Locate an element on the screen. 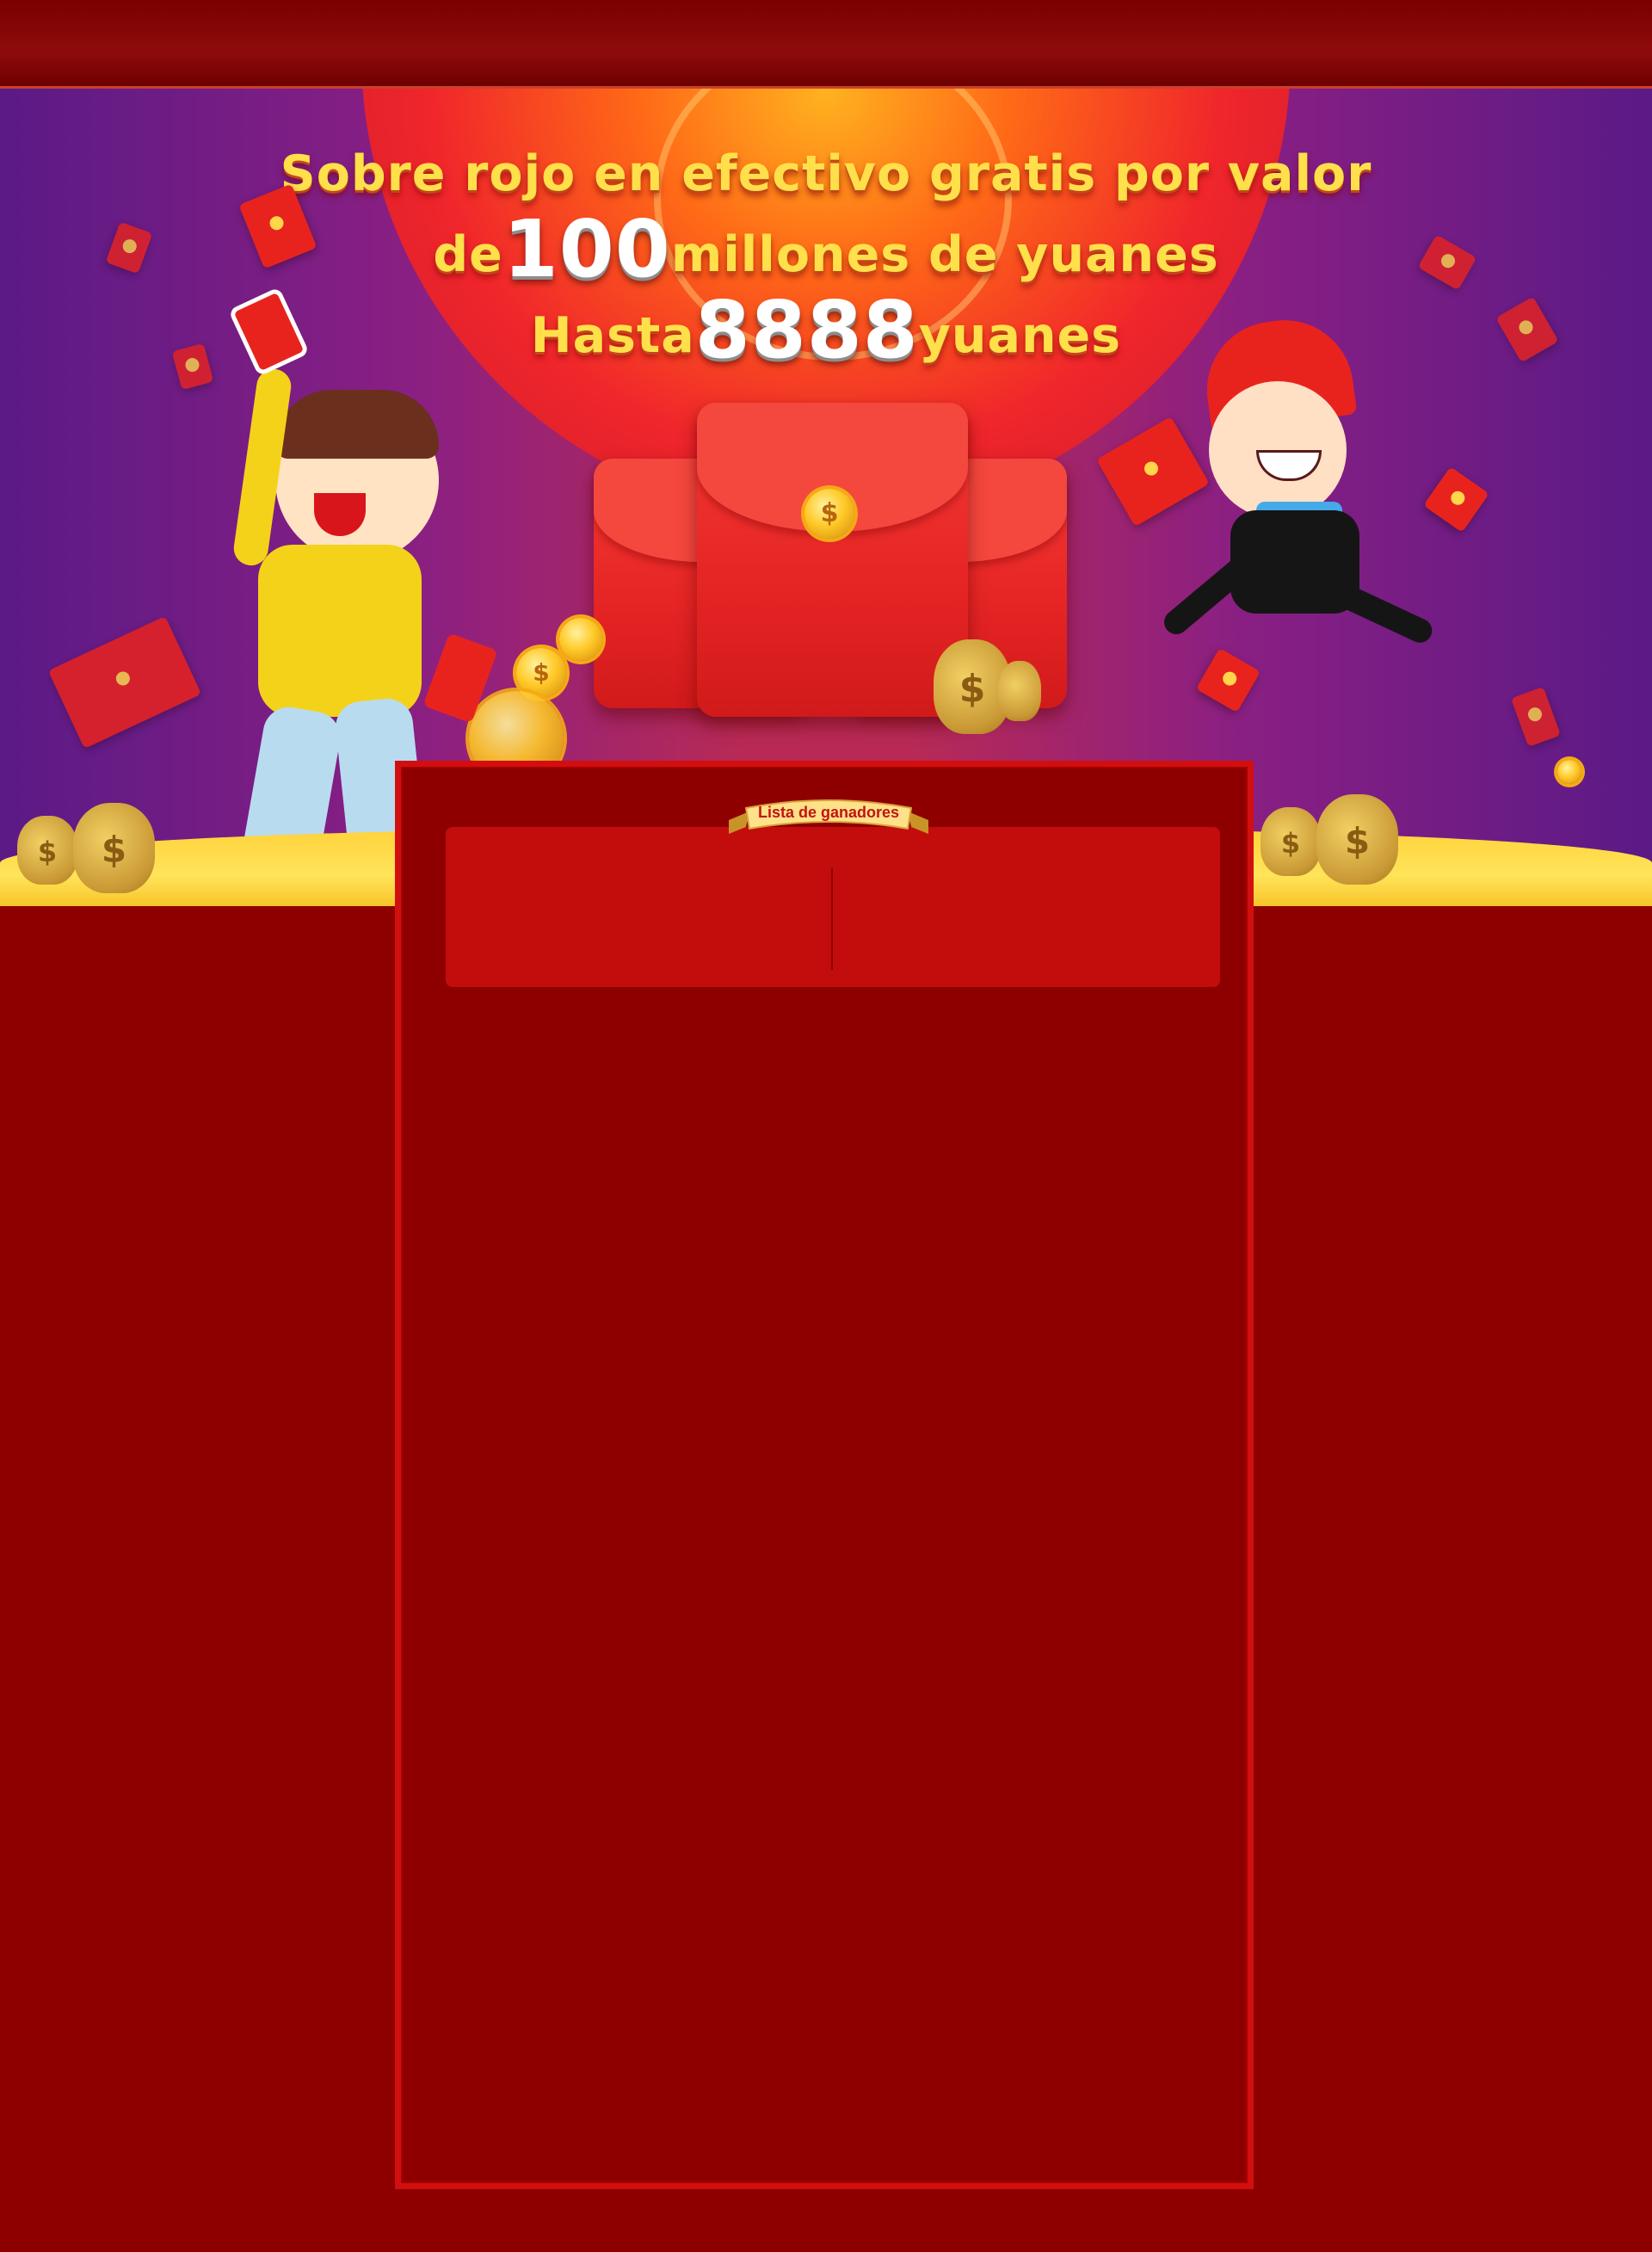 The image size is (1652, 2252). money-bag-small-icon is located at coordinates (1019, 691).